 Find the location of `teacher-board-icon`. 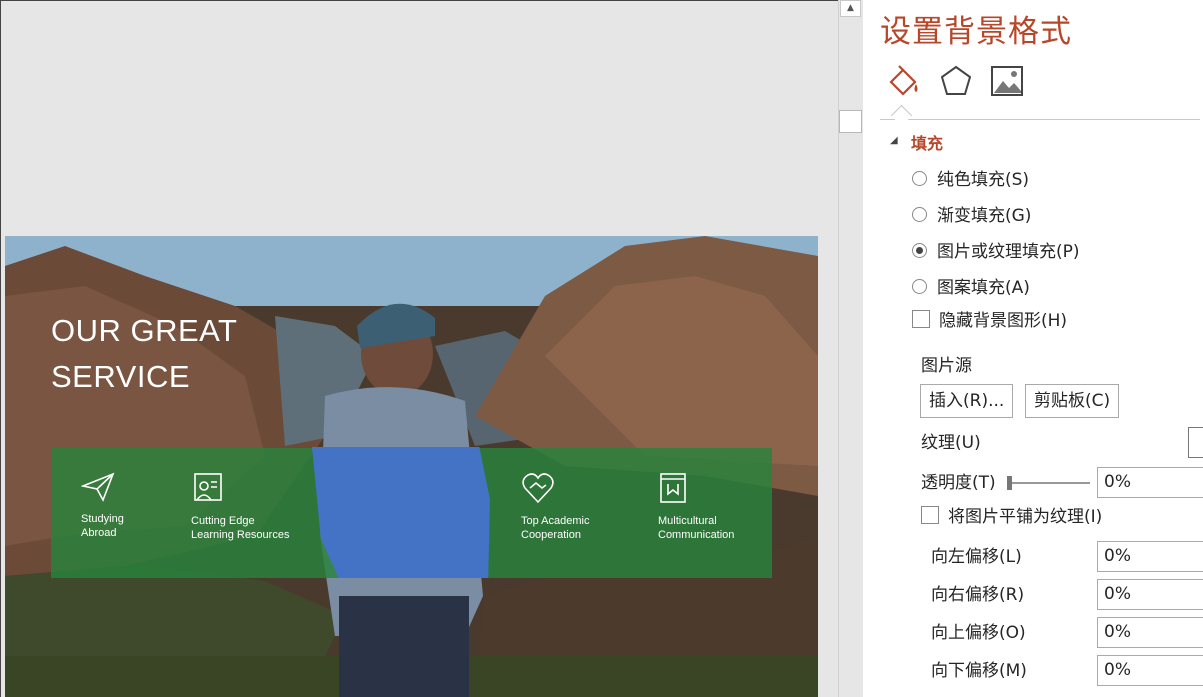

teacher-board-icon is located at coordinates (208, 487).